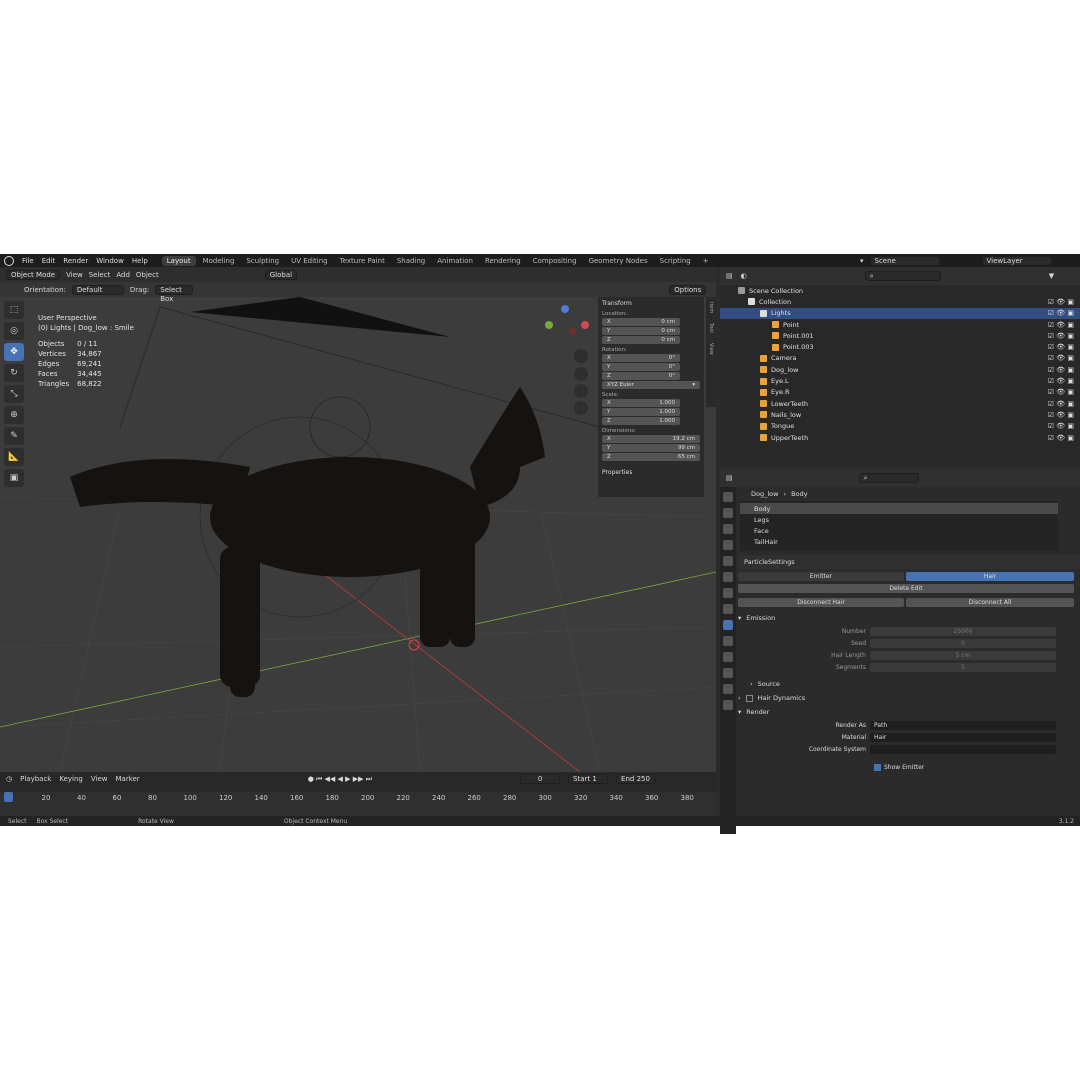  Describe the element at coordinates (728, 529) in the screenshot. I see `output-tab-icon` at that location.